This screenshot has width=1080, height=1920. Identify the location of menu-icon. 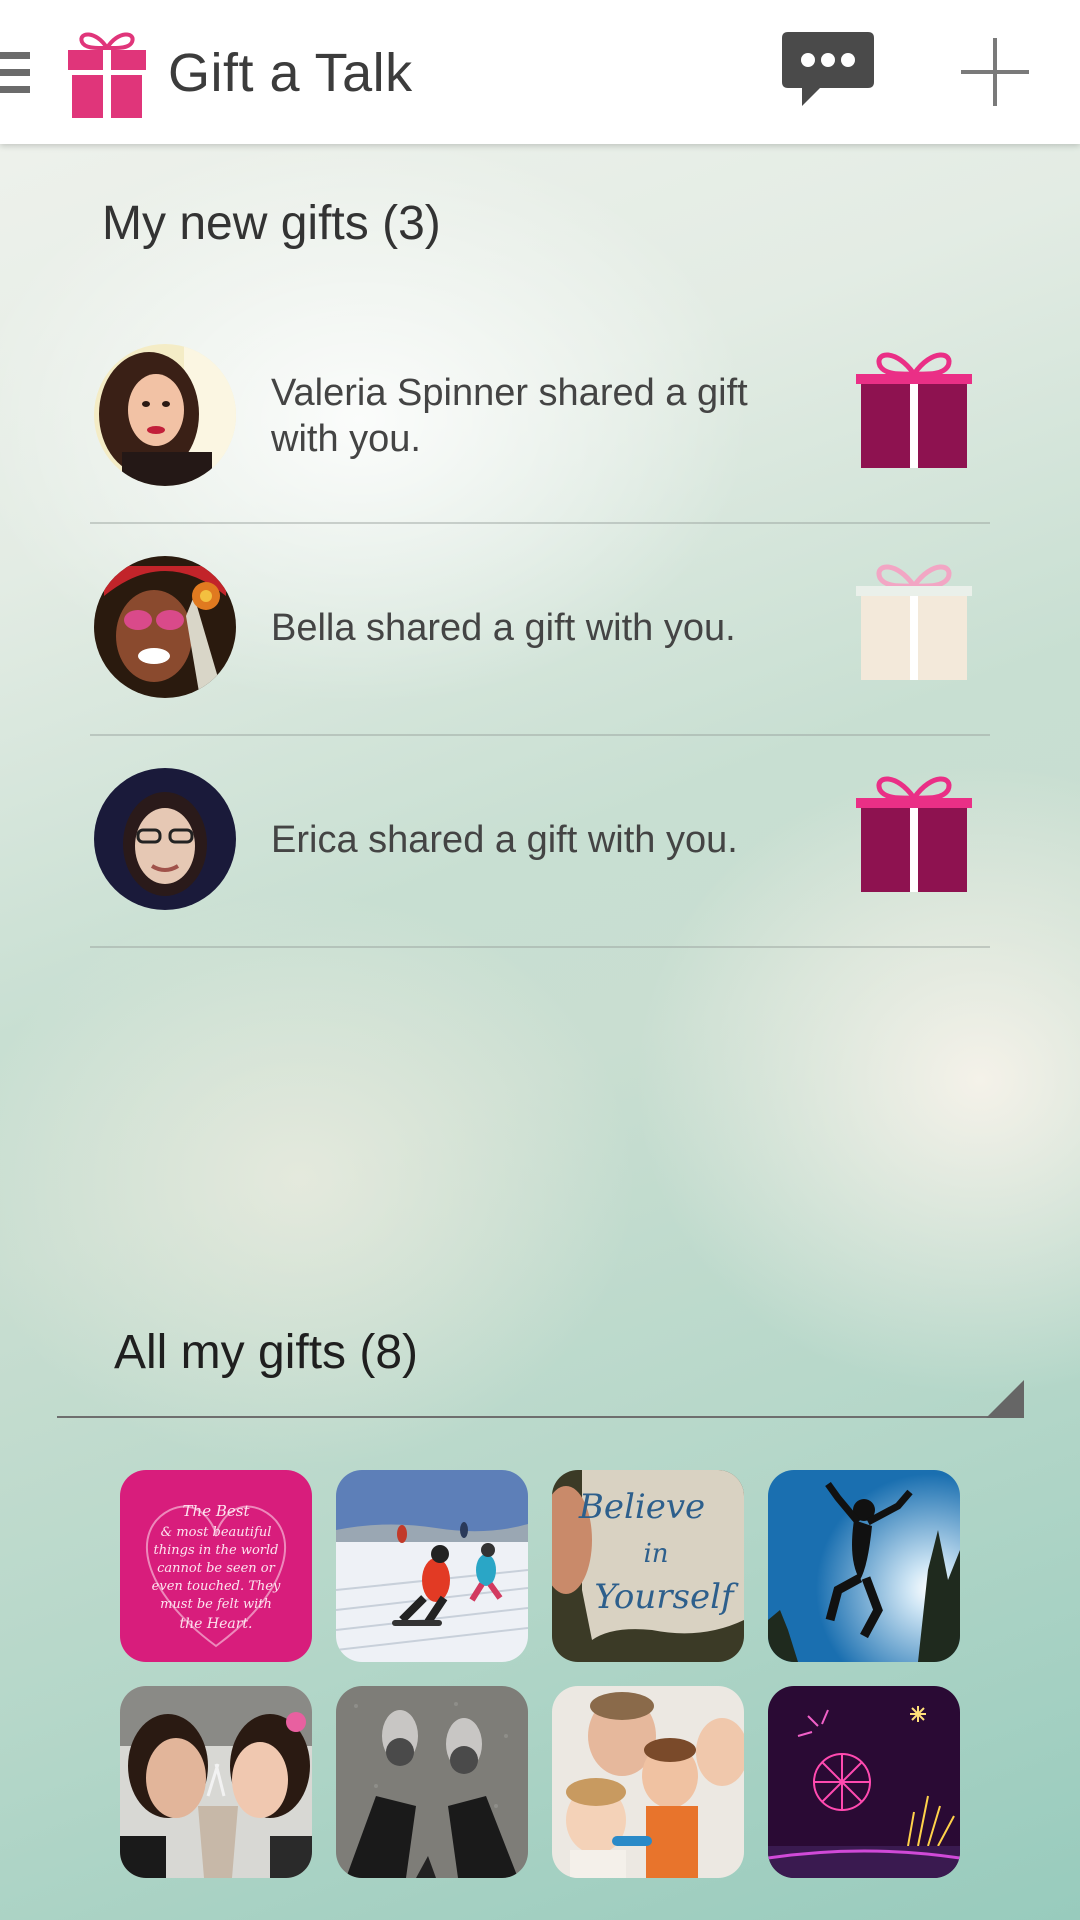
(15, 73).